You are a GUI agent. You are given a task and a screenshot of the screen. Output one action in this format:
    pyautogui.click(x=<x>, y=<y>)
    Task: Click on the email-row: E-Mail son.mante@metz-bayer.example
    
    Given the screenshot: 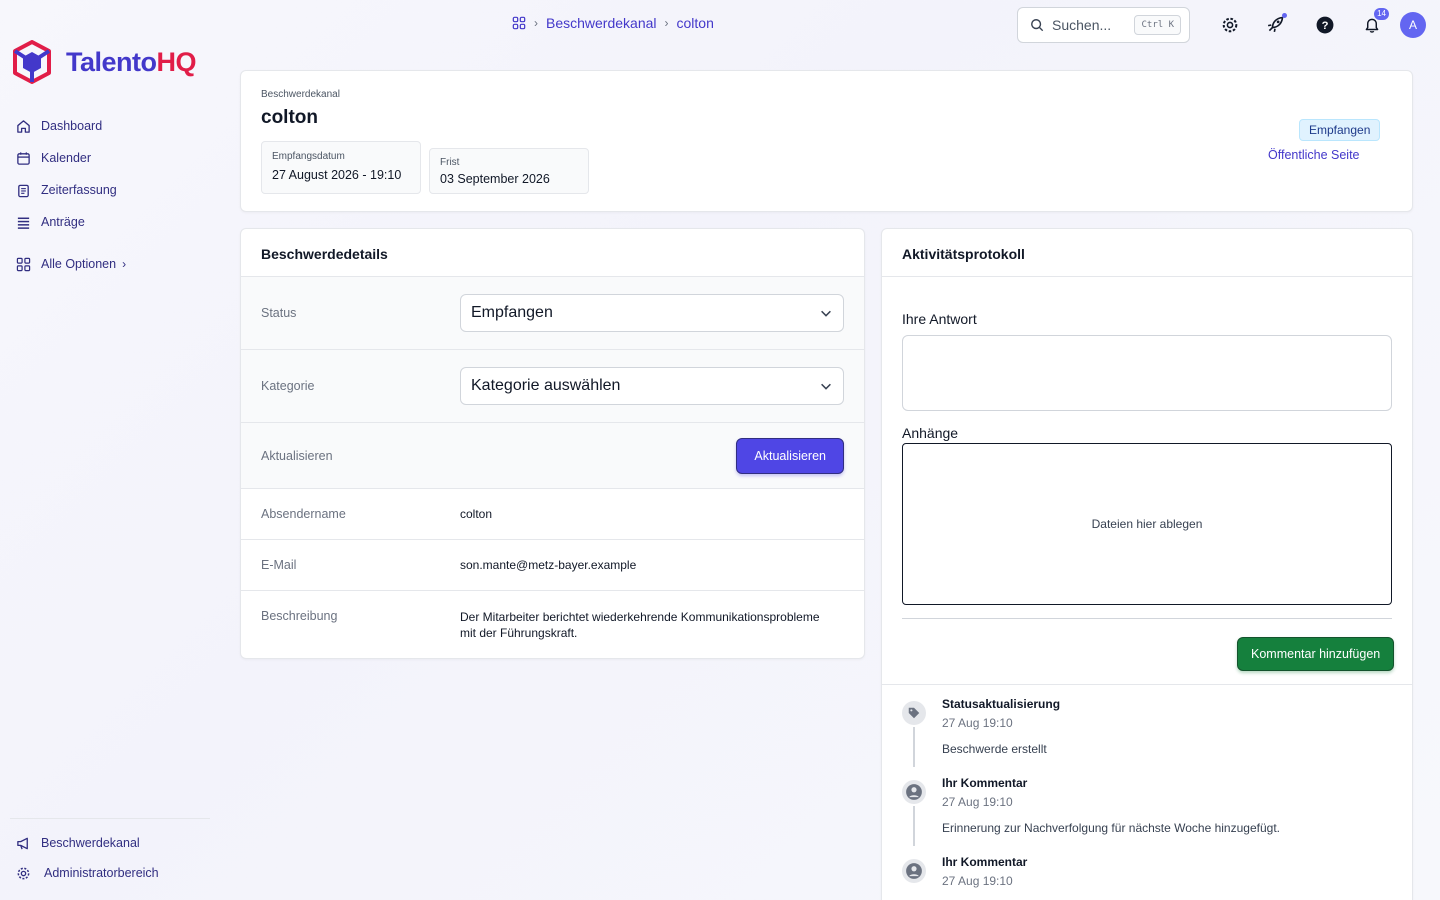 What is the action you would take?
    pyautogui.click(x=552, y=565)
    